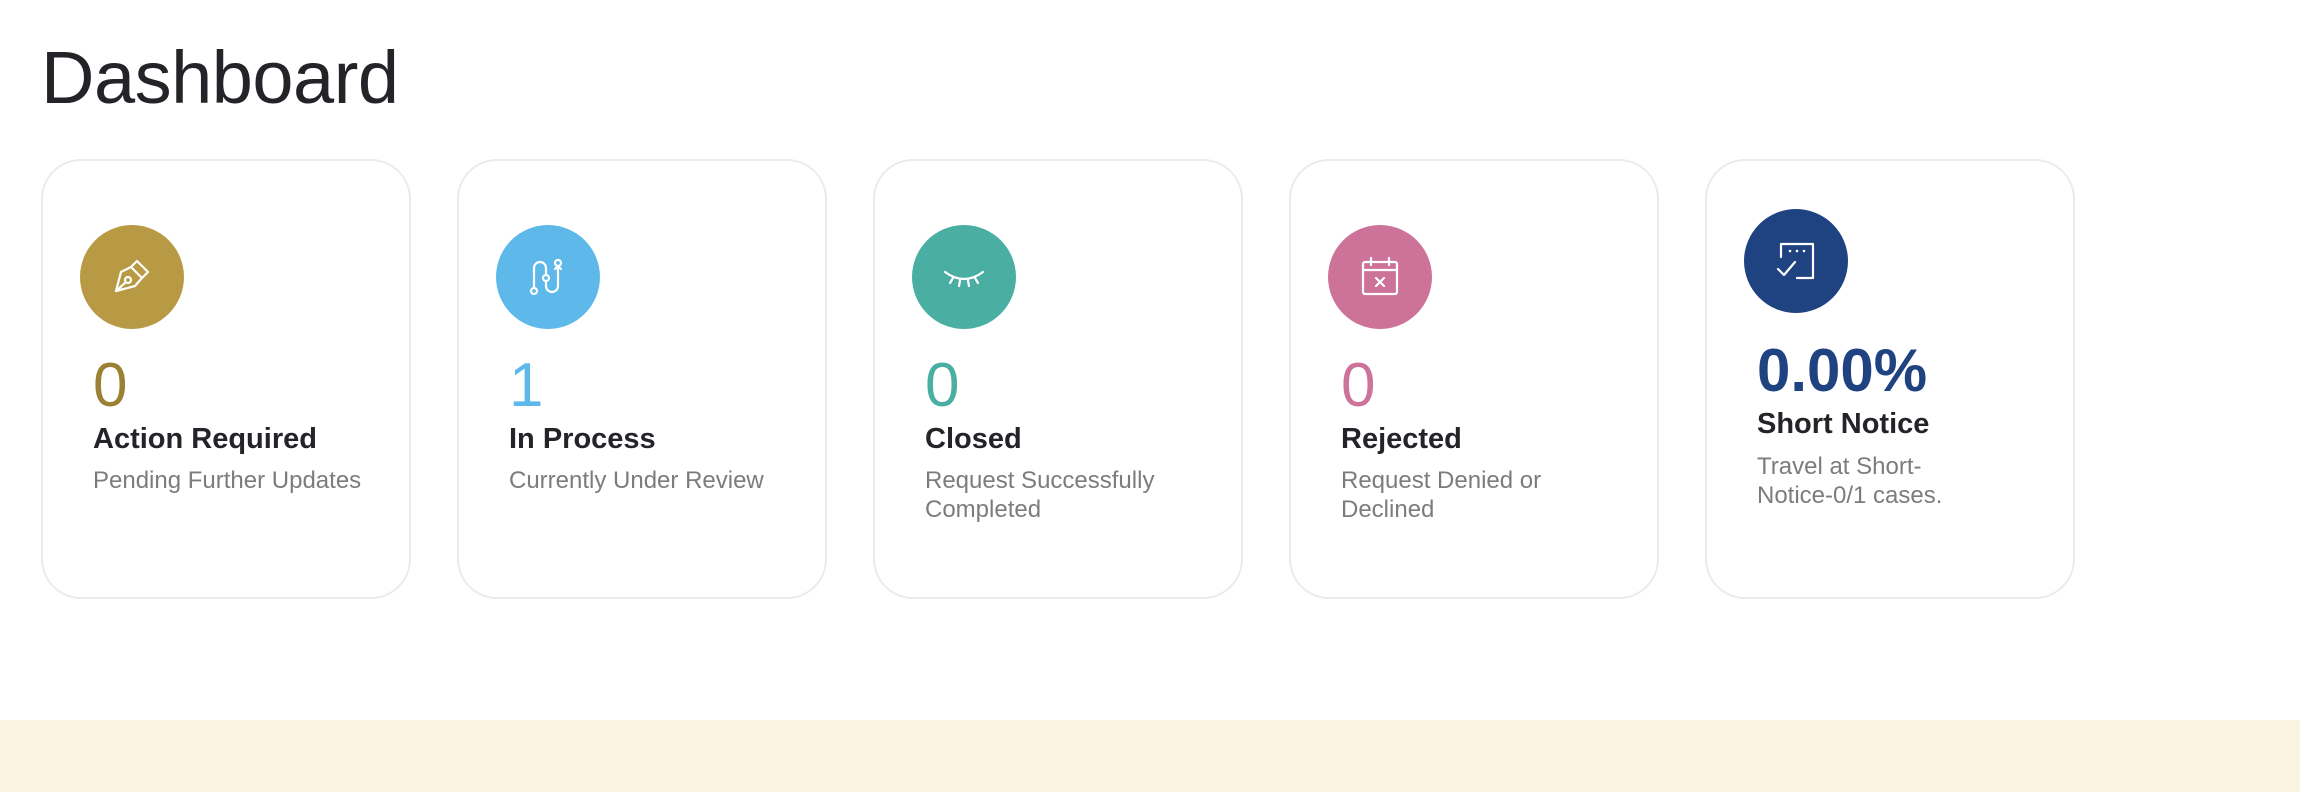 This screenshot has width=2300, height=792. I want to click on card-description: Request Denied or Declined, so click(1441, 495).